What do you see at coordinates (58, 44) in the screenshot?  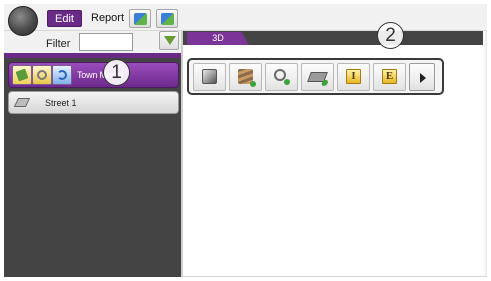 I see `filter-label: Filter` at bounding box center [58, 44].